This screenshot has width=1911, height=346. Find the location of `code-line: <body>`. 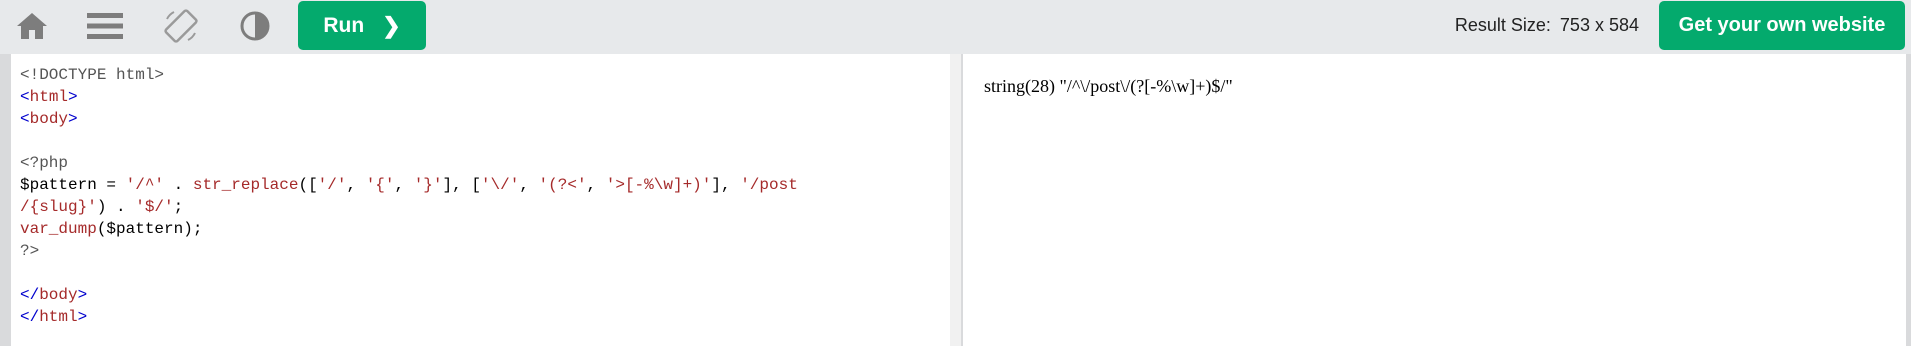

code-line: <body> is located at coordinates (409, 119).